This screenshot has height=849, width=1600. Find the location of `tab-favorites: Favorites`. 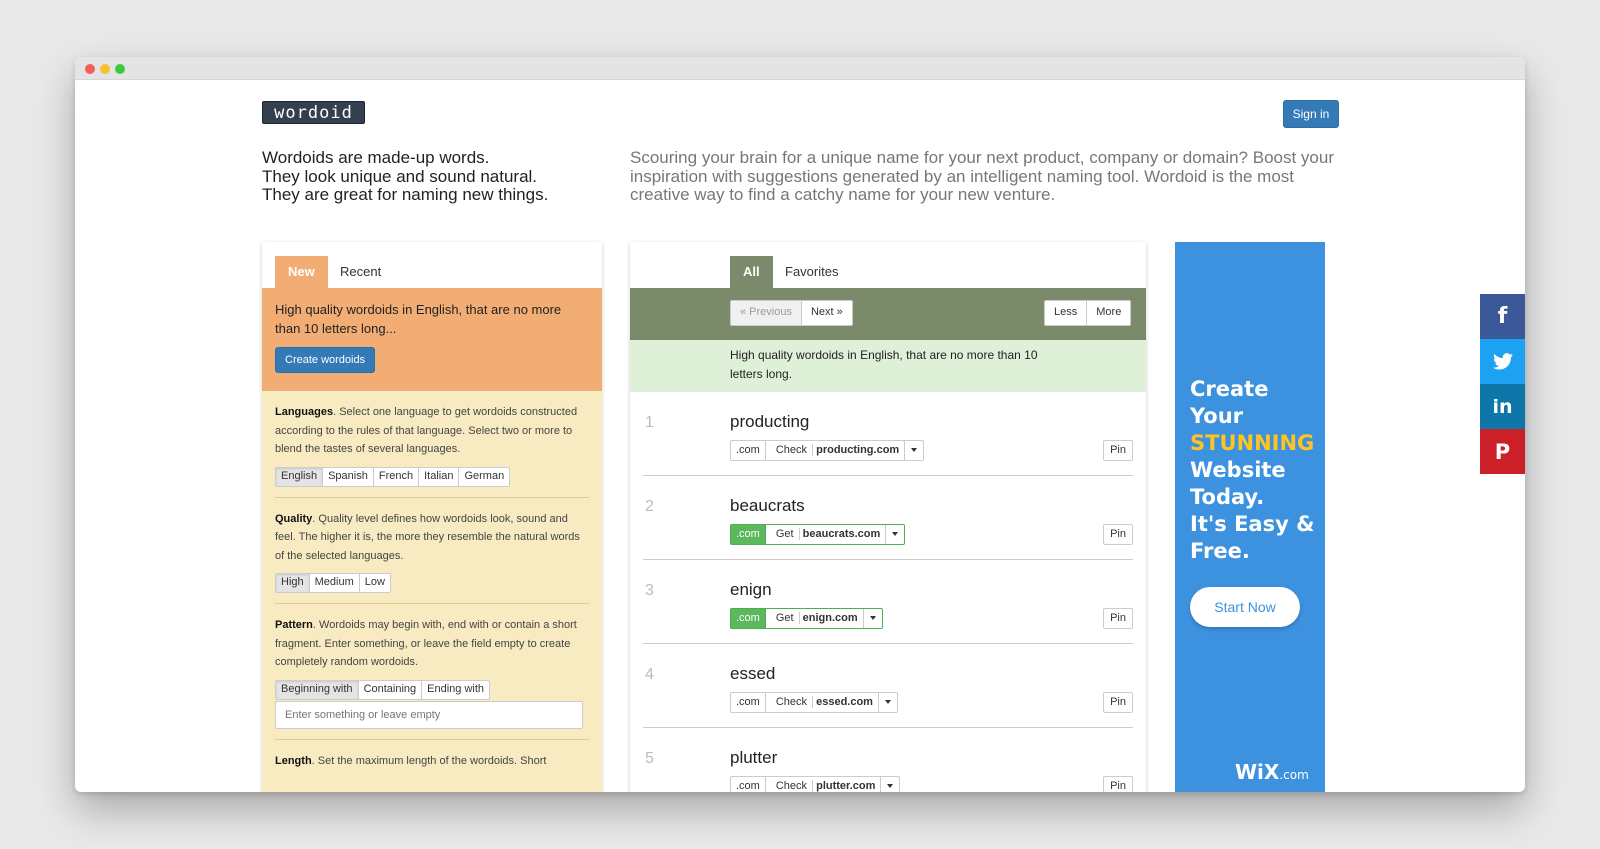

tab-favorites: Favorites is located at coordinates (811, 272).